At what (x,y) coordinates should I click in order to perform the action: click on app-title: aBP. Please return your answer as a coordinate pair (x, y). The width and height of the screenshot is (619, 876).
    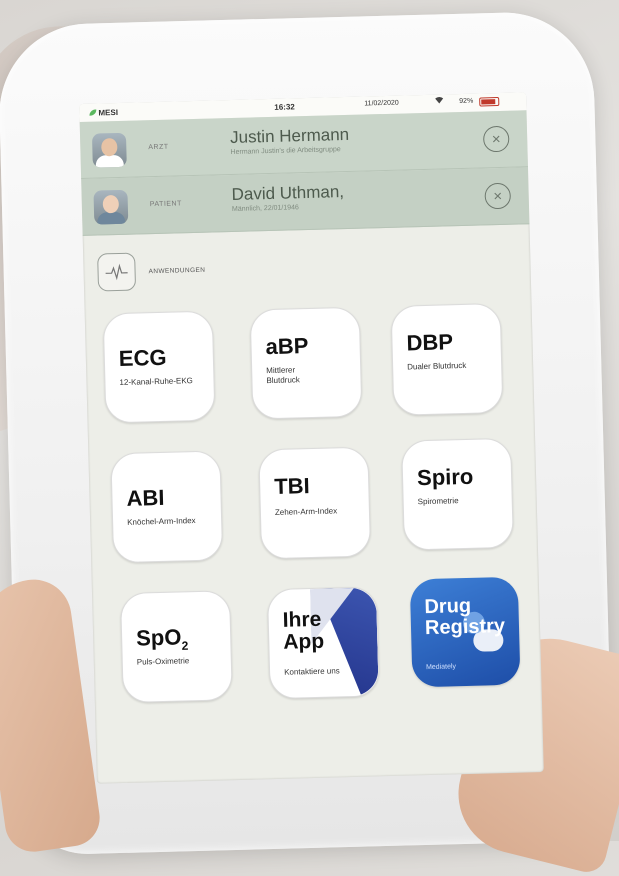
    Looking at the image, I should click on (287, 346).